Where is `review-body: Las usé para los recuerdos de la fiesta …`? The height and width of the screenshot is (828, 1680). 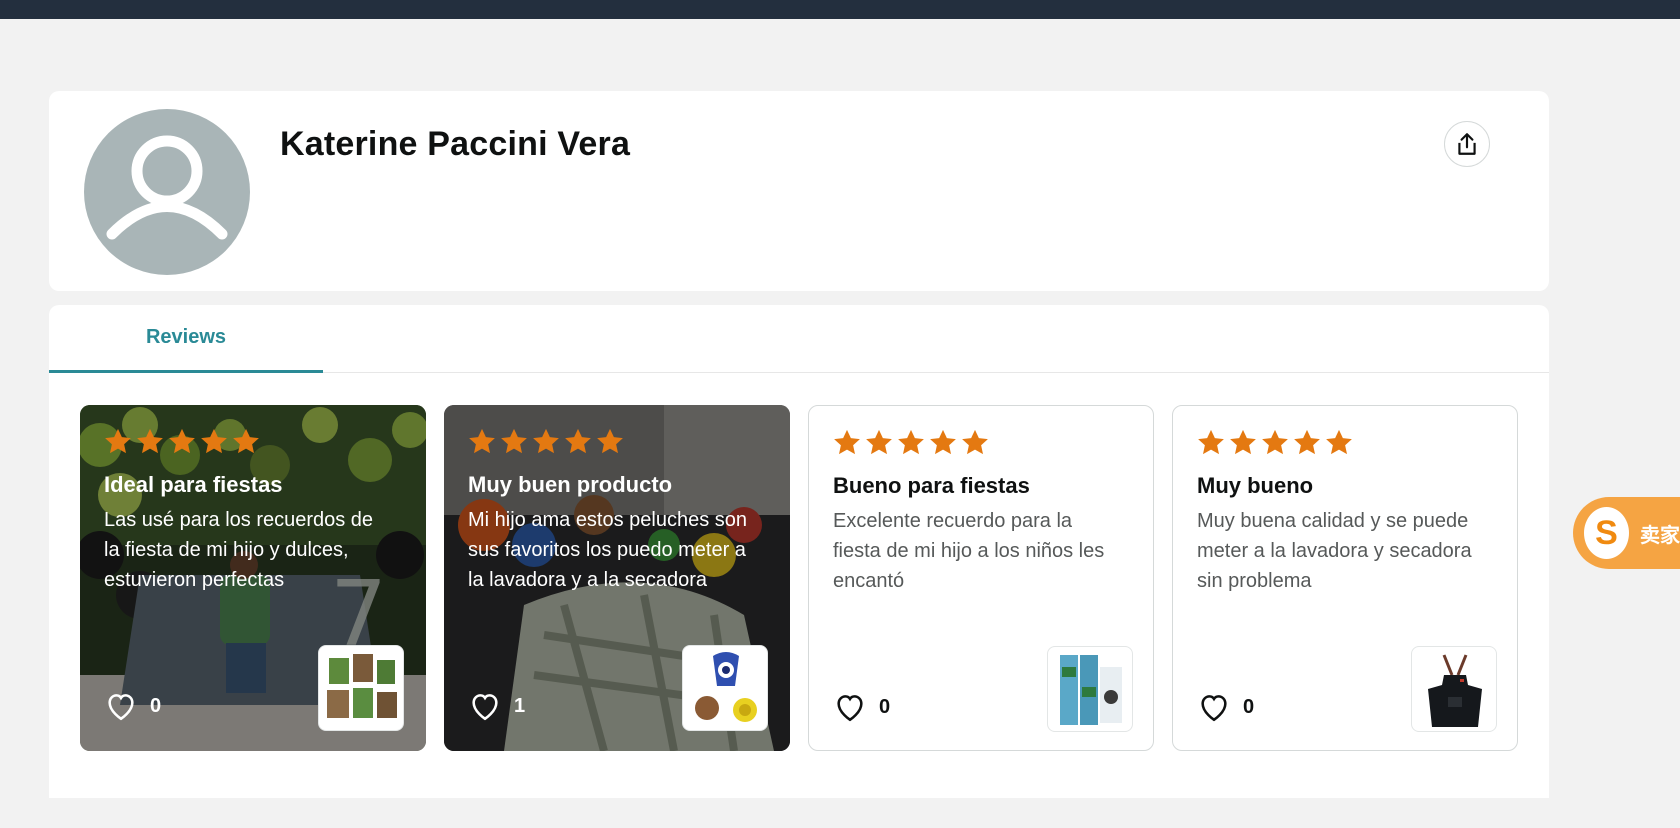
review-body: Las usé para los recuerdos de la fiesta … is located at coordinates (239, 550).